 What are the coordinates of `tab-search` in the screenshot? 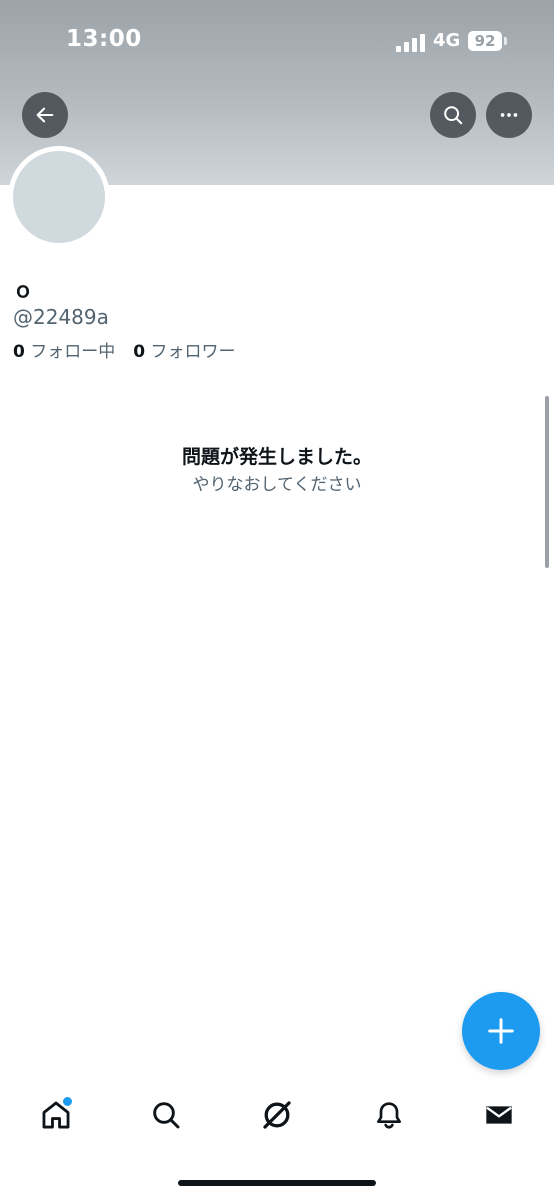 It's located at (166, 1115).